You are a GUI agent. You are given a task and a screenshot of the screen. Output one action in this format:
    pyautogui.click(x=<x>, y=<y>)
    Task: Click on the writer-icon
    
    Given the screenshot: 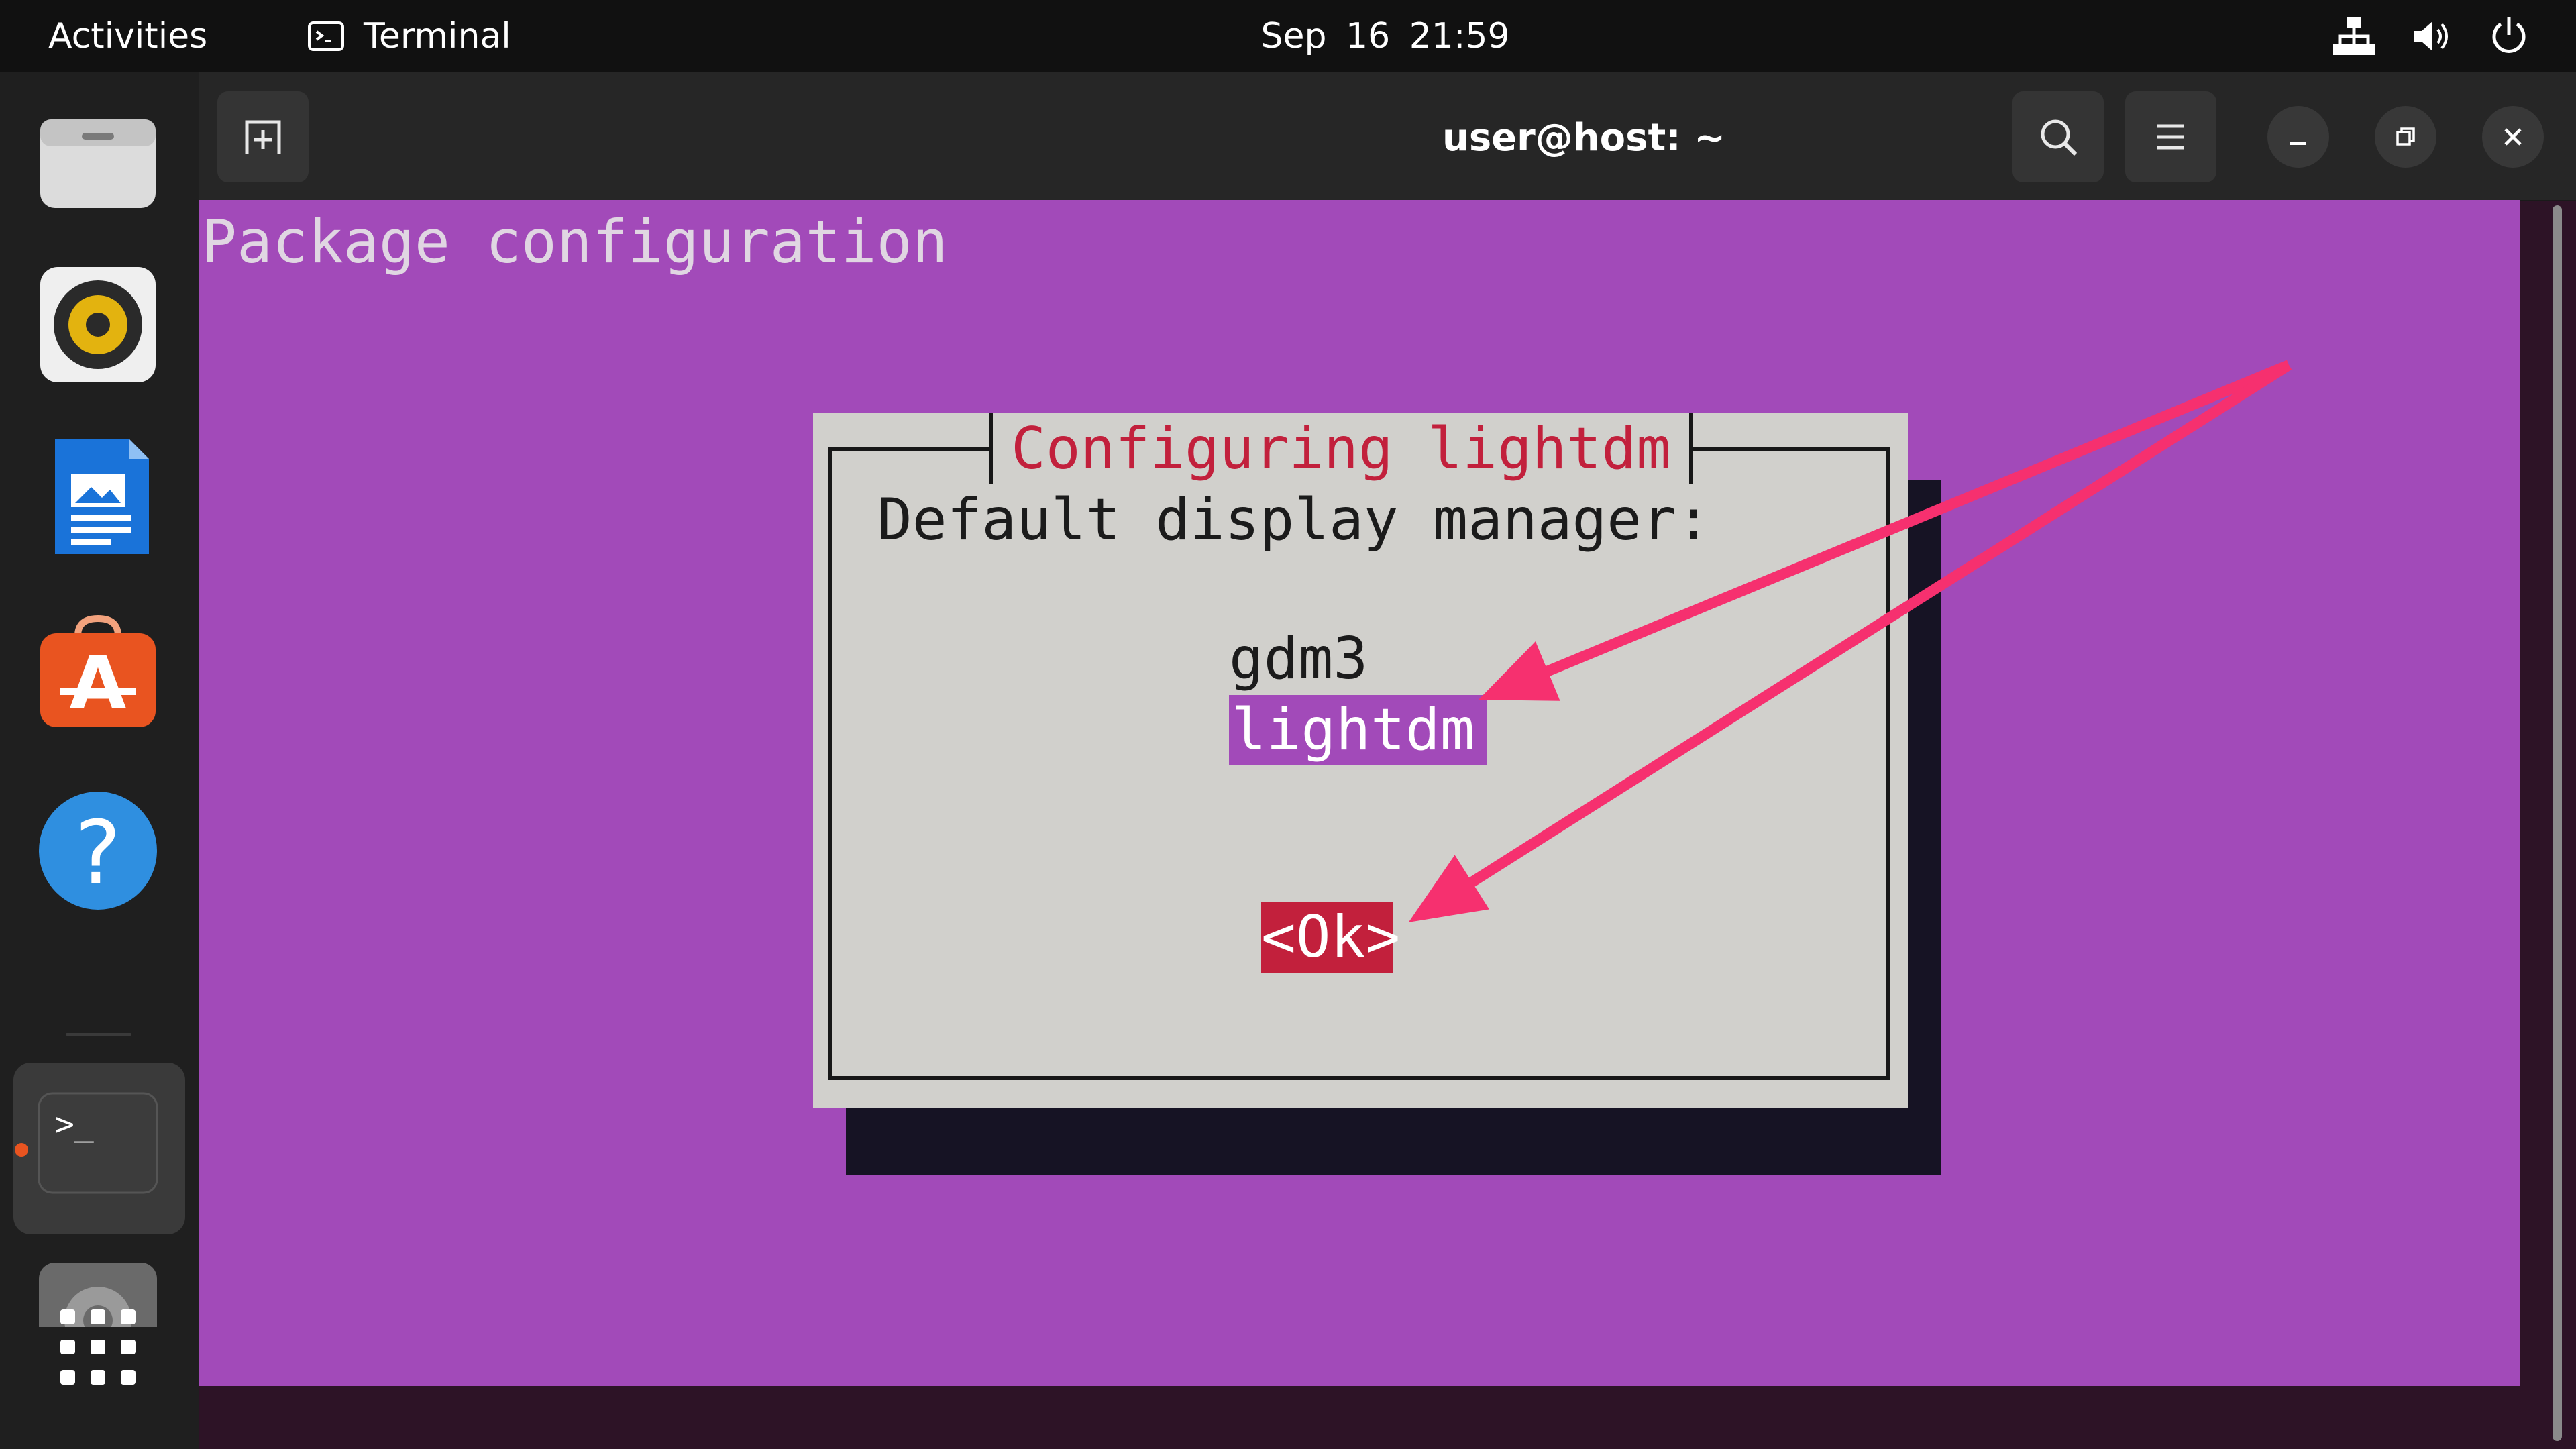 What is the action you would take?
    pyautogui.click(x=98, y=496)
    